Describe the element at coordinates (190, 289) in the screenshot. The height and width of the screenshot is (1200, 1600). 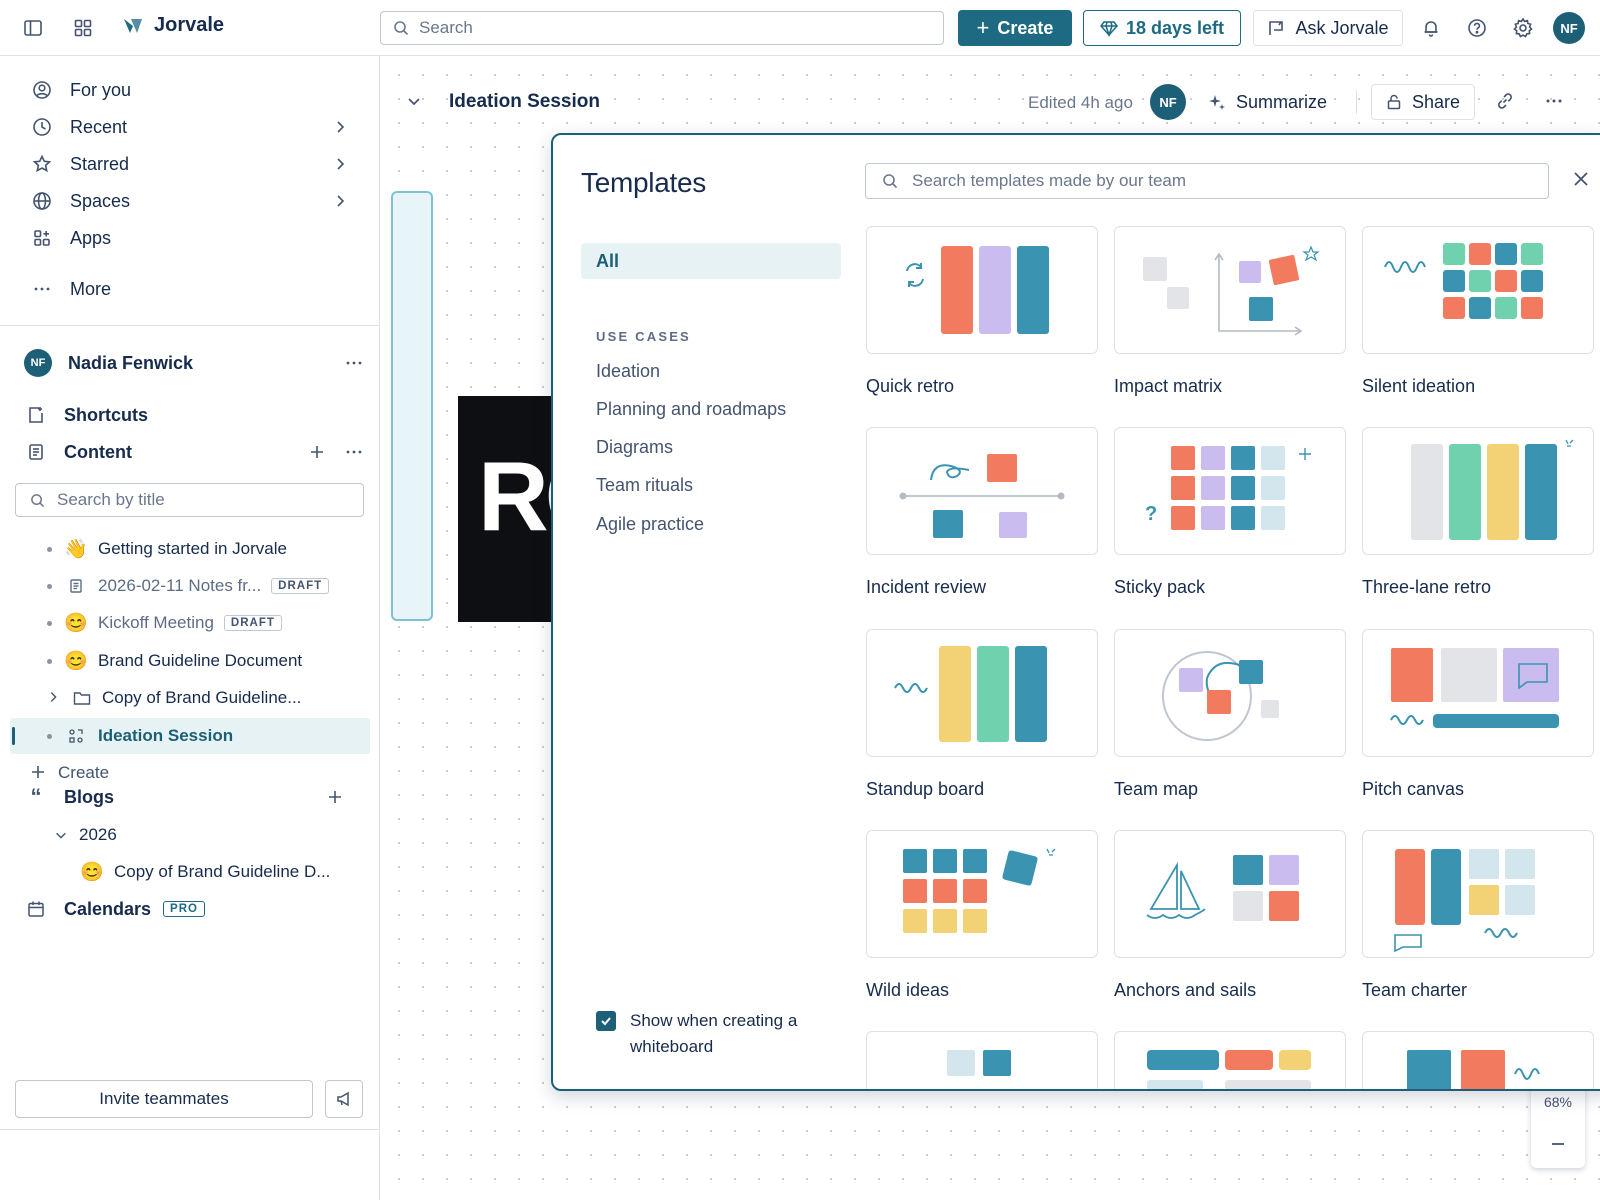
I see `sidebar-item-more: More` at that location.